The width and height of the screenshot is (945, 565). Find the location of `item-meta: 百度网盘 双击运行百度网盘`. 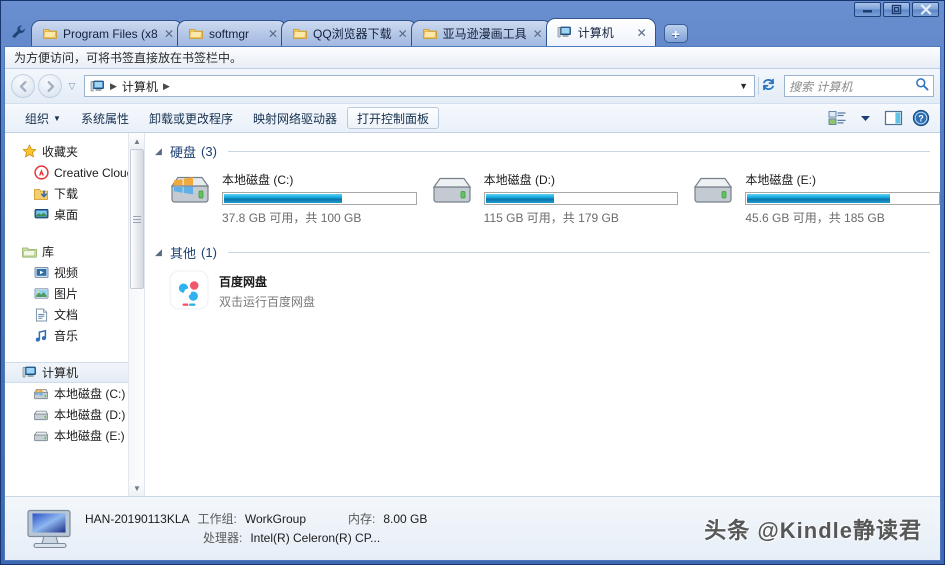

item-meta: 百度网盘 双击运行百度网盘 is located at coordinates (267, 290).